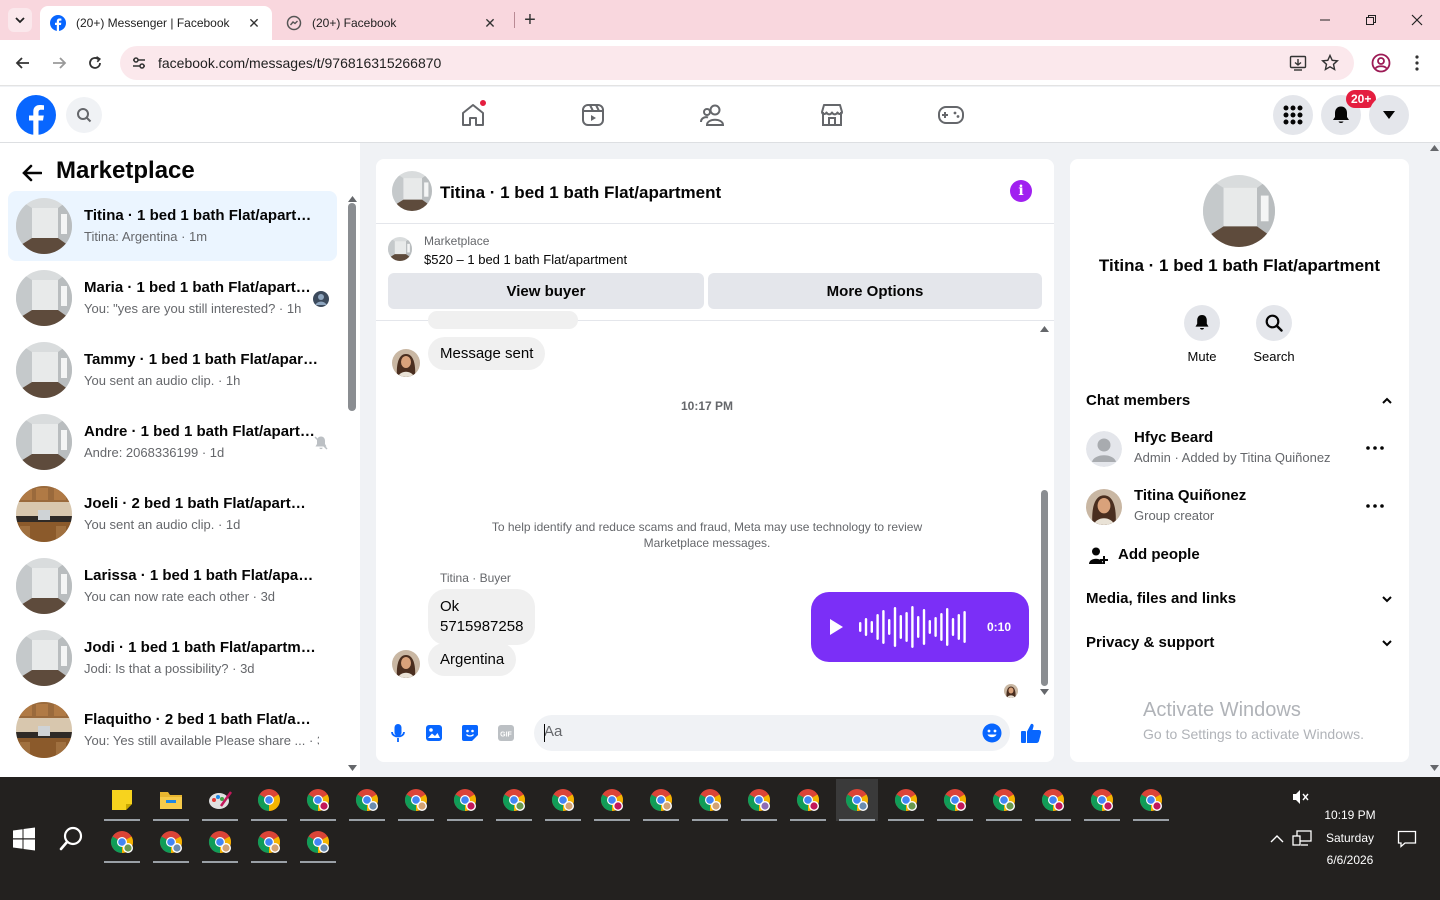 The width and height of the screenshot is (1440, 900). What do you see at coordinates (412, 191) in the screenshot?
I see `chat-avatar` at bounding box center [412, 191].